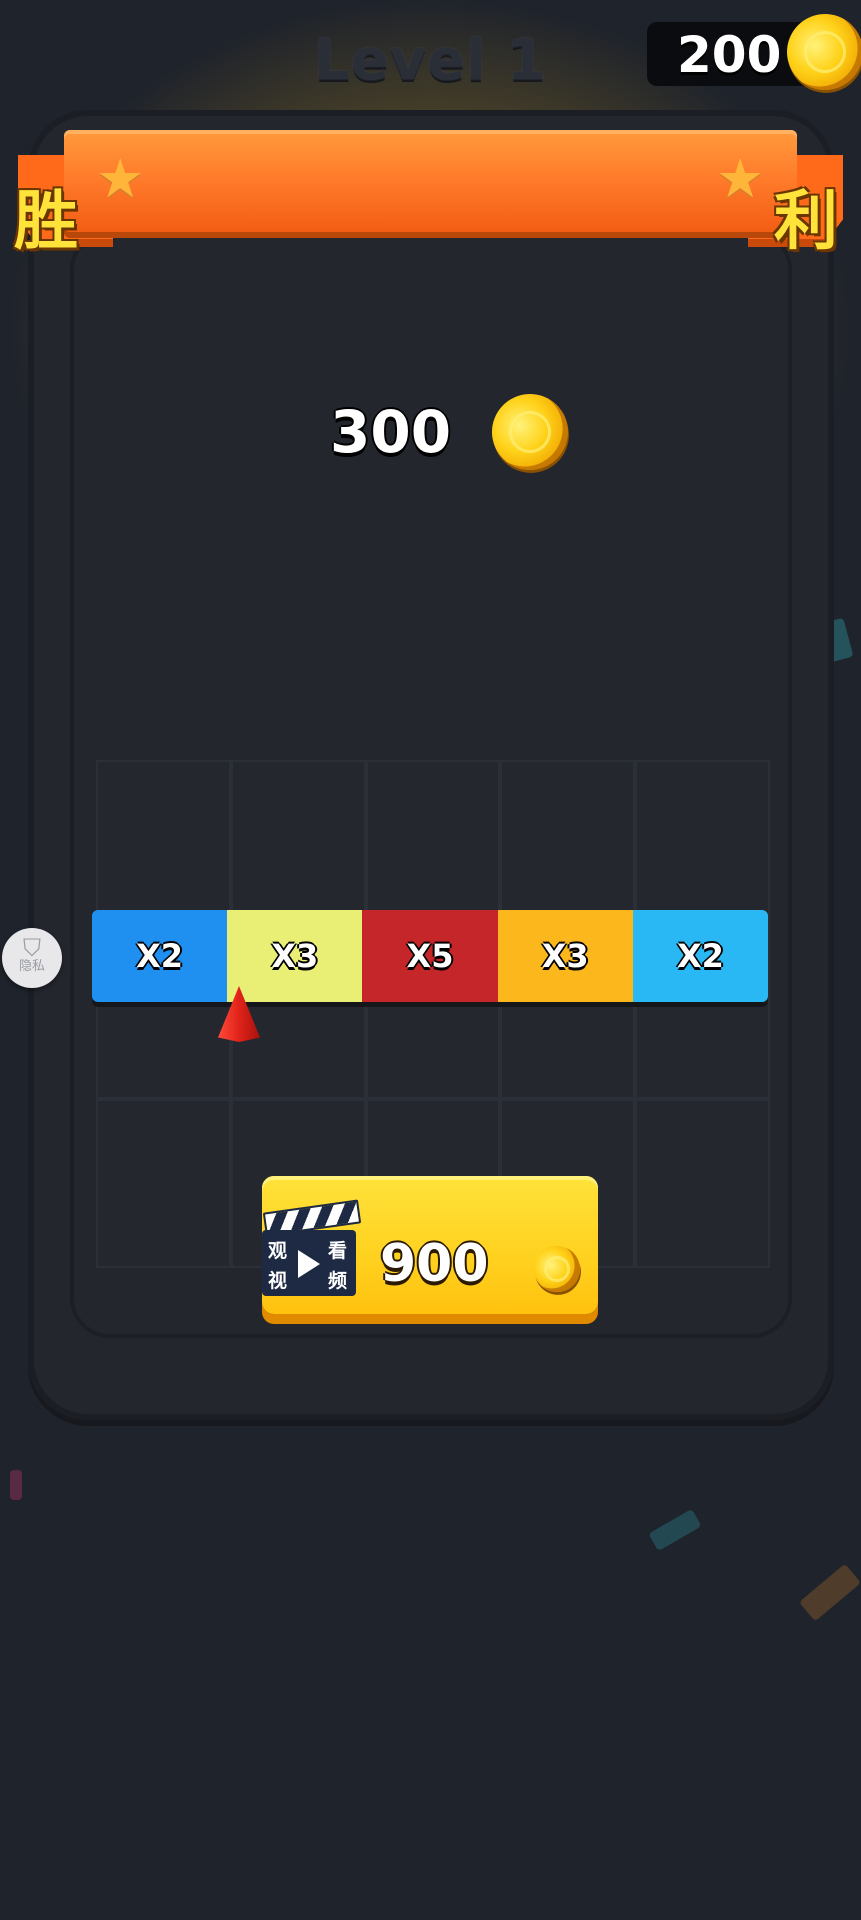 The image size is (861, 1920). I want to click on shield-icon: ⛉, so click(32, 948).